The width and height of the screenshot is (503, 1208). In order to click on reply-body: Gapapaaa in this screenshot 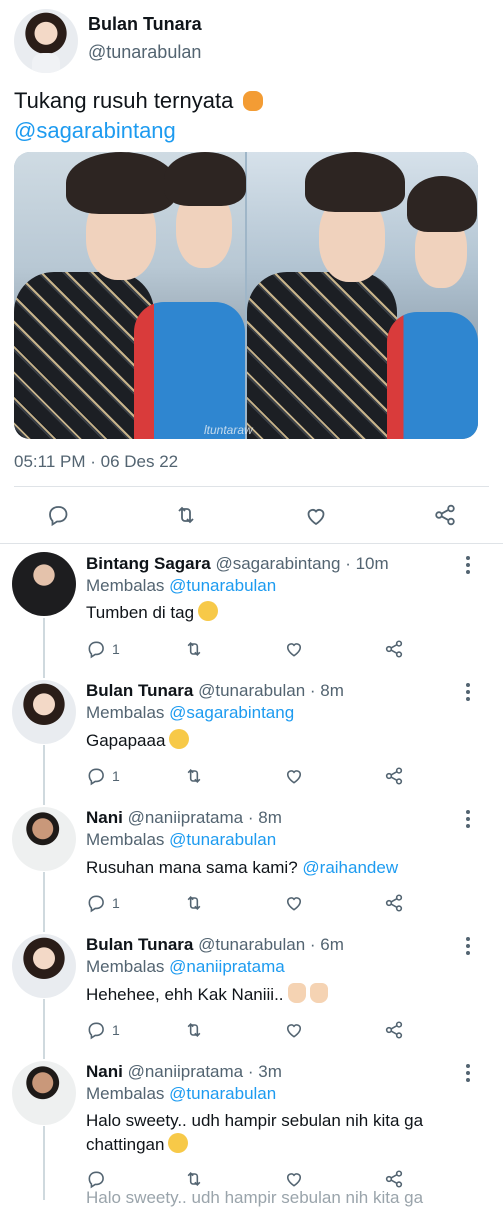, I will do `click(126, 740)`.